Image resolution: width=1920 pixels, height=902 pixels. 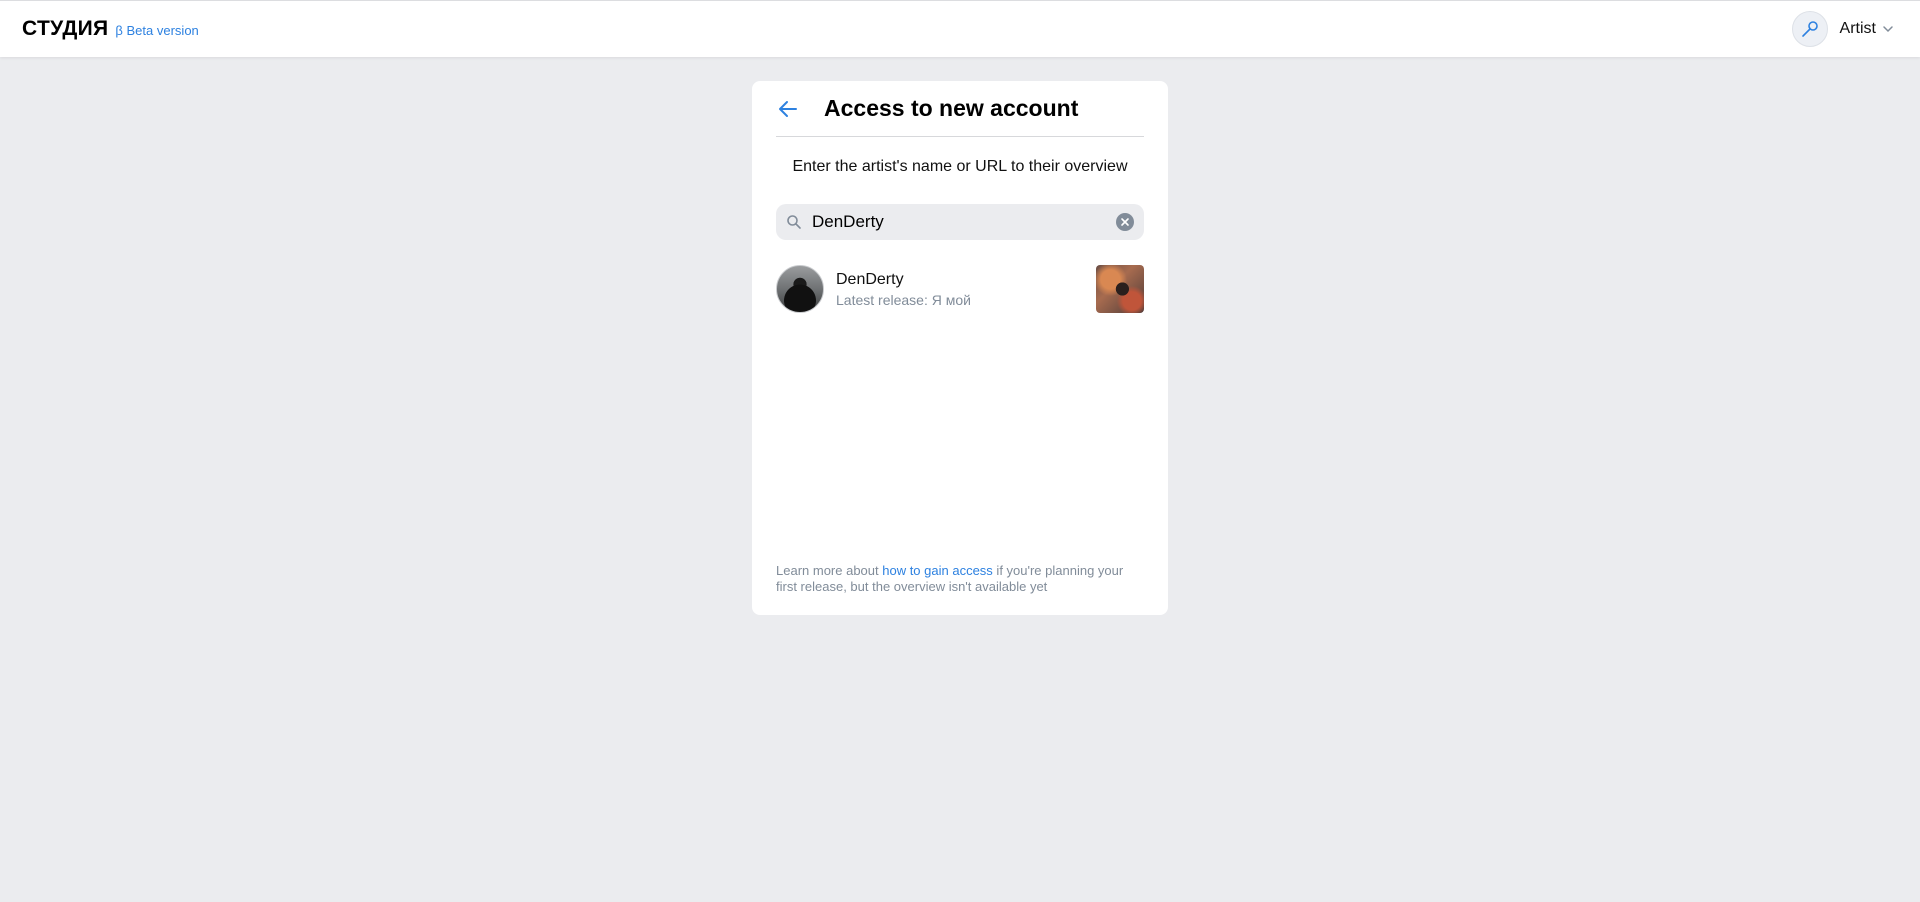 What do you see at coordinates (870, 279) in the screenshot?
I see `artist-name: DenDerty` at bounding box center [870, 279].